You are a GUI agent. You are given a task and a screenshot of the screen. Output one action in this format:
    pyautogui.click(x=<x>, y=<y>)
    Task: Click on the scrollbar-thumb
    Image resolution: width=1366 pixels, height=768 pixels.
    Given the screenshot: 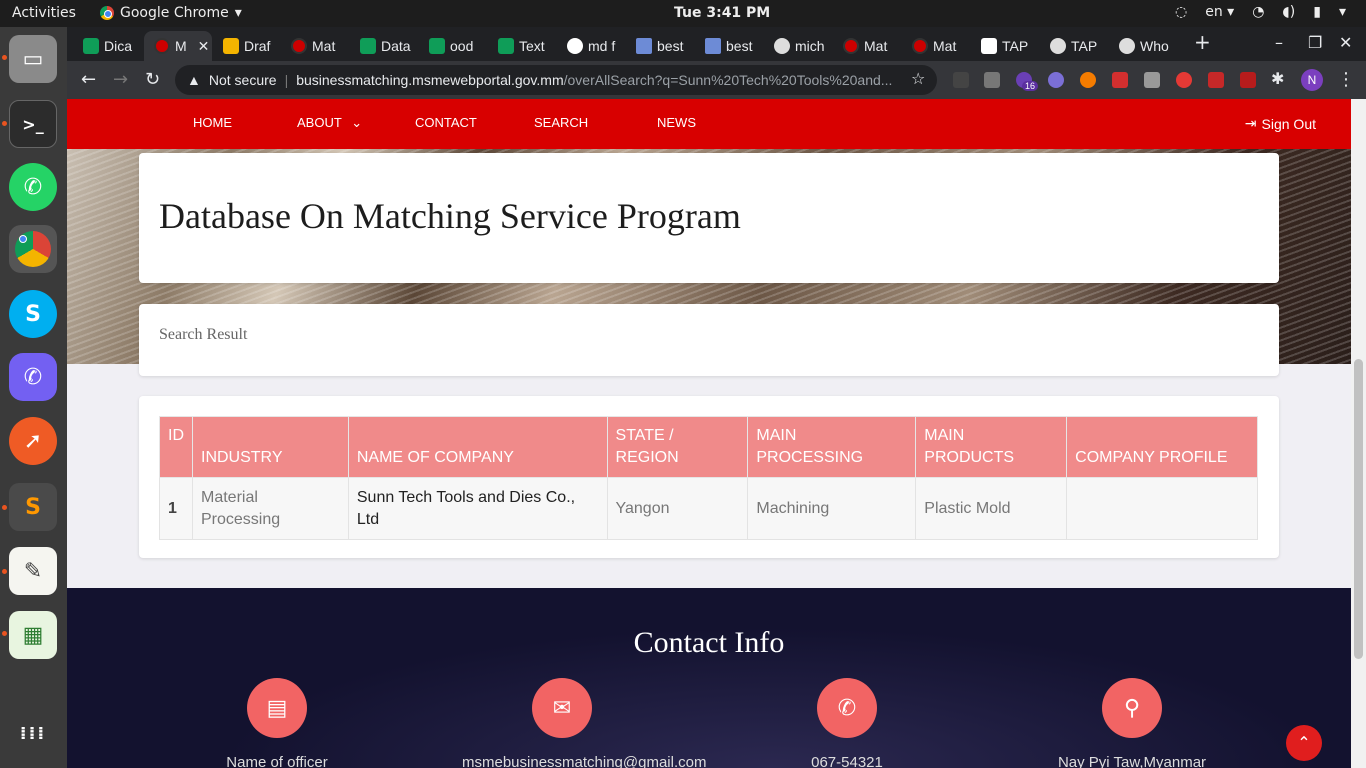 What is the action you would take?
    pyautogui.click(x=1358, y=509)
    